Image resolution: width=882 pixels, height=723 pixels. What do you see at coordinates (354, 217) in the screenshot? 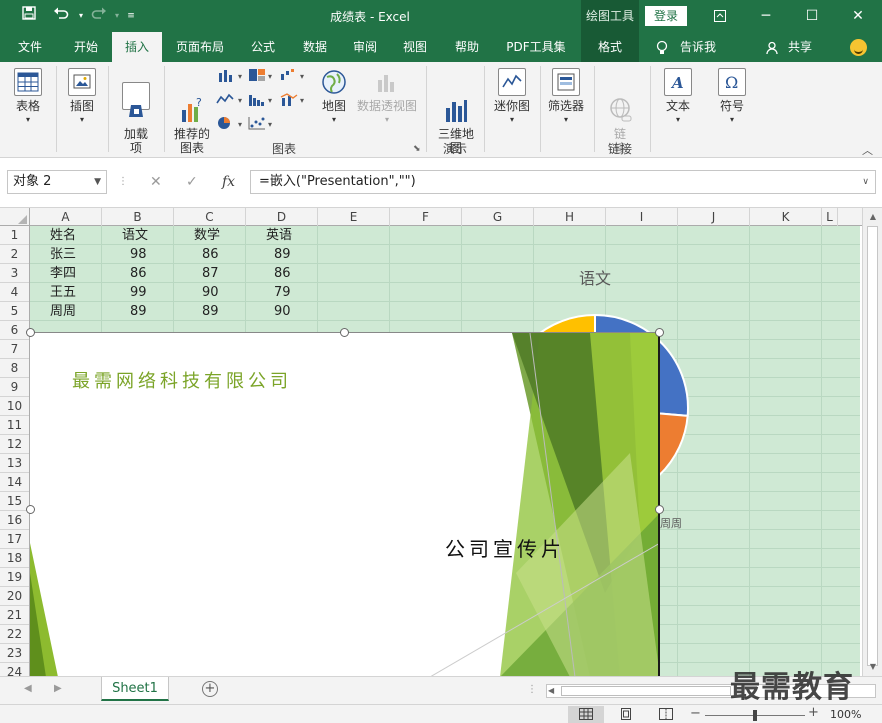
I see `column-header: E` at bounding box center [354, 217].